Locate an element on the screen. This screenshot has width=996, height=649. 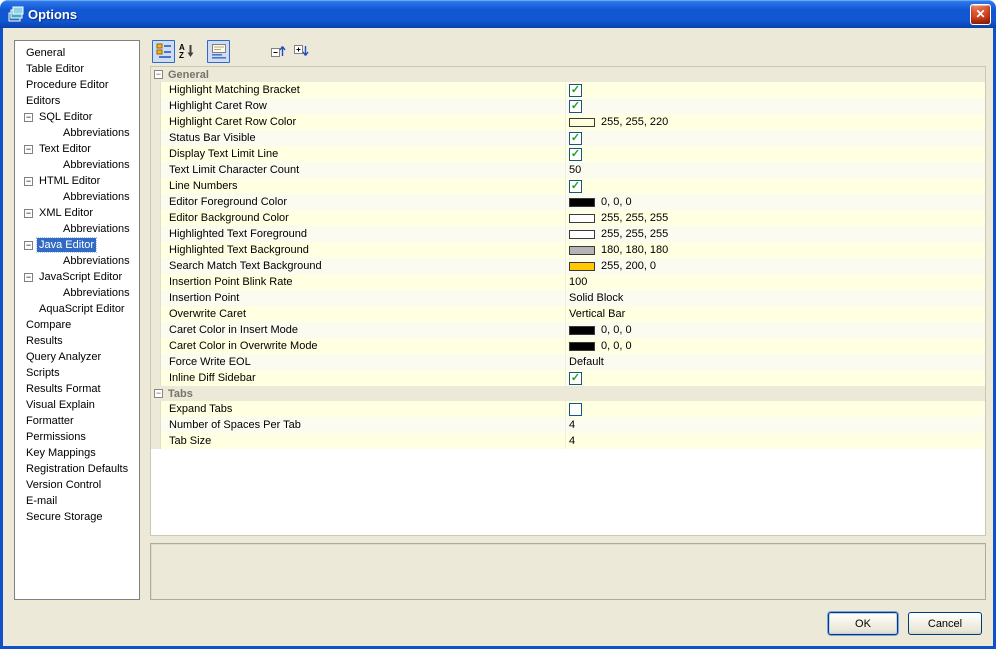
sidebar-item-procedure-editor: Procedure Editor is located at coordinates (77, 85).